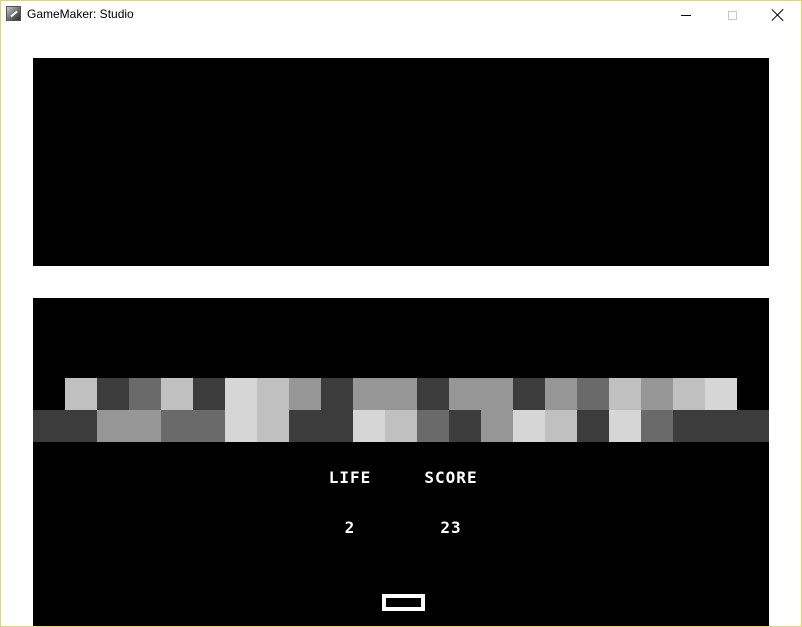 This screenshot has width=802, height=627. I want to click on title-bar: GameMaker: Studio, so click(401, 15).